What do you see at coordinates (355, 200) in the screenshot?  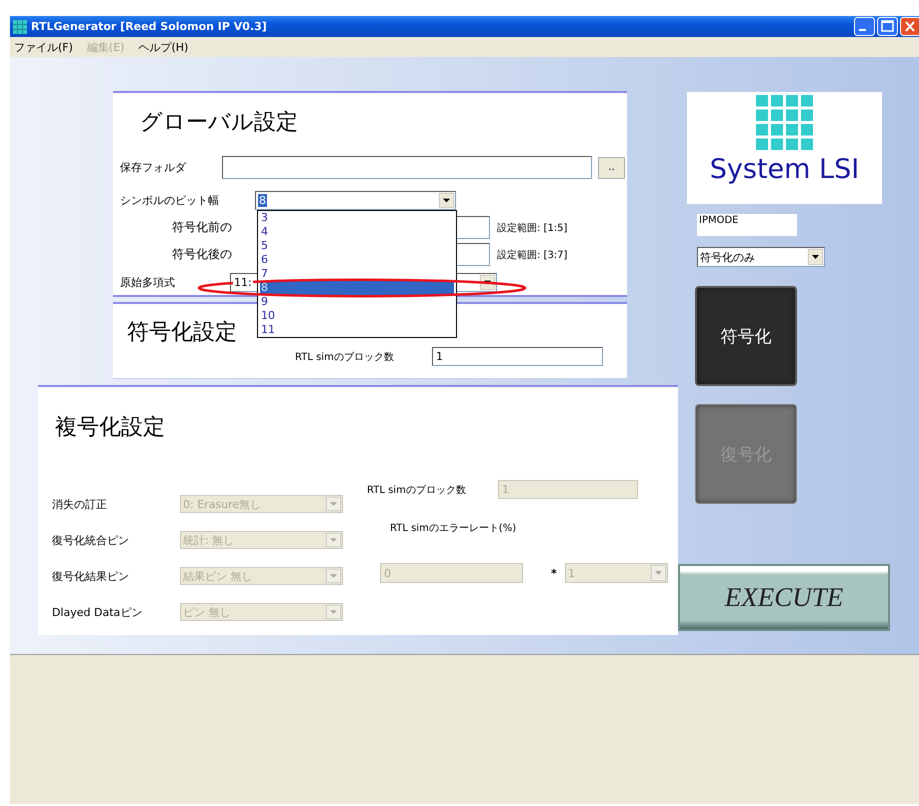 I see `dropdown: 8` at bounding box center [355, 200].